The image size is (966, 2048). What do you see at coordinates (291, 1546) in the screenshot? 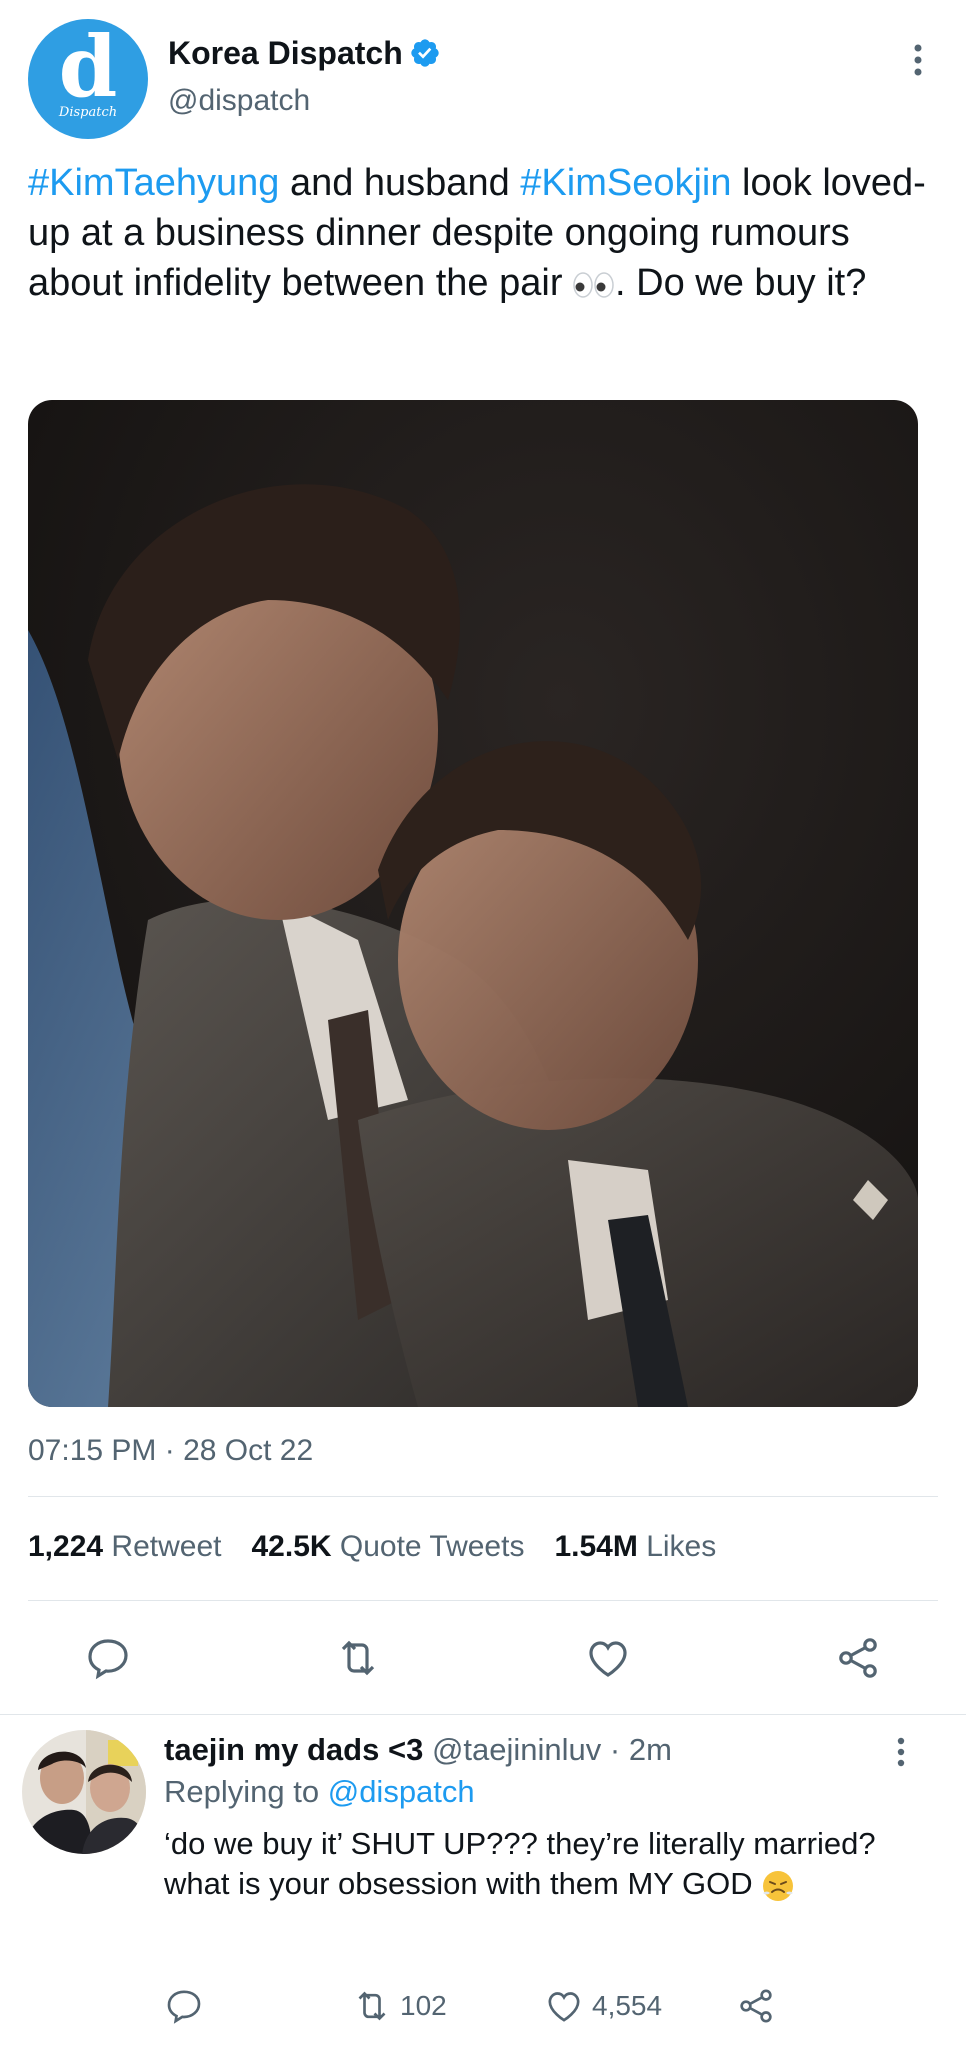
I see `quote-tweets-count: 42.5K` at bounding box center [291, 1546].